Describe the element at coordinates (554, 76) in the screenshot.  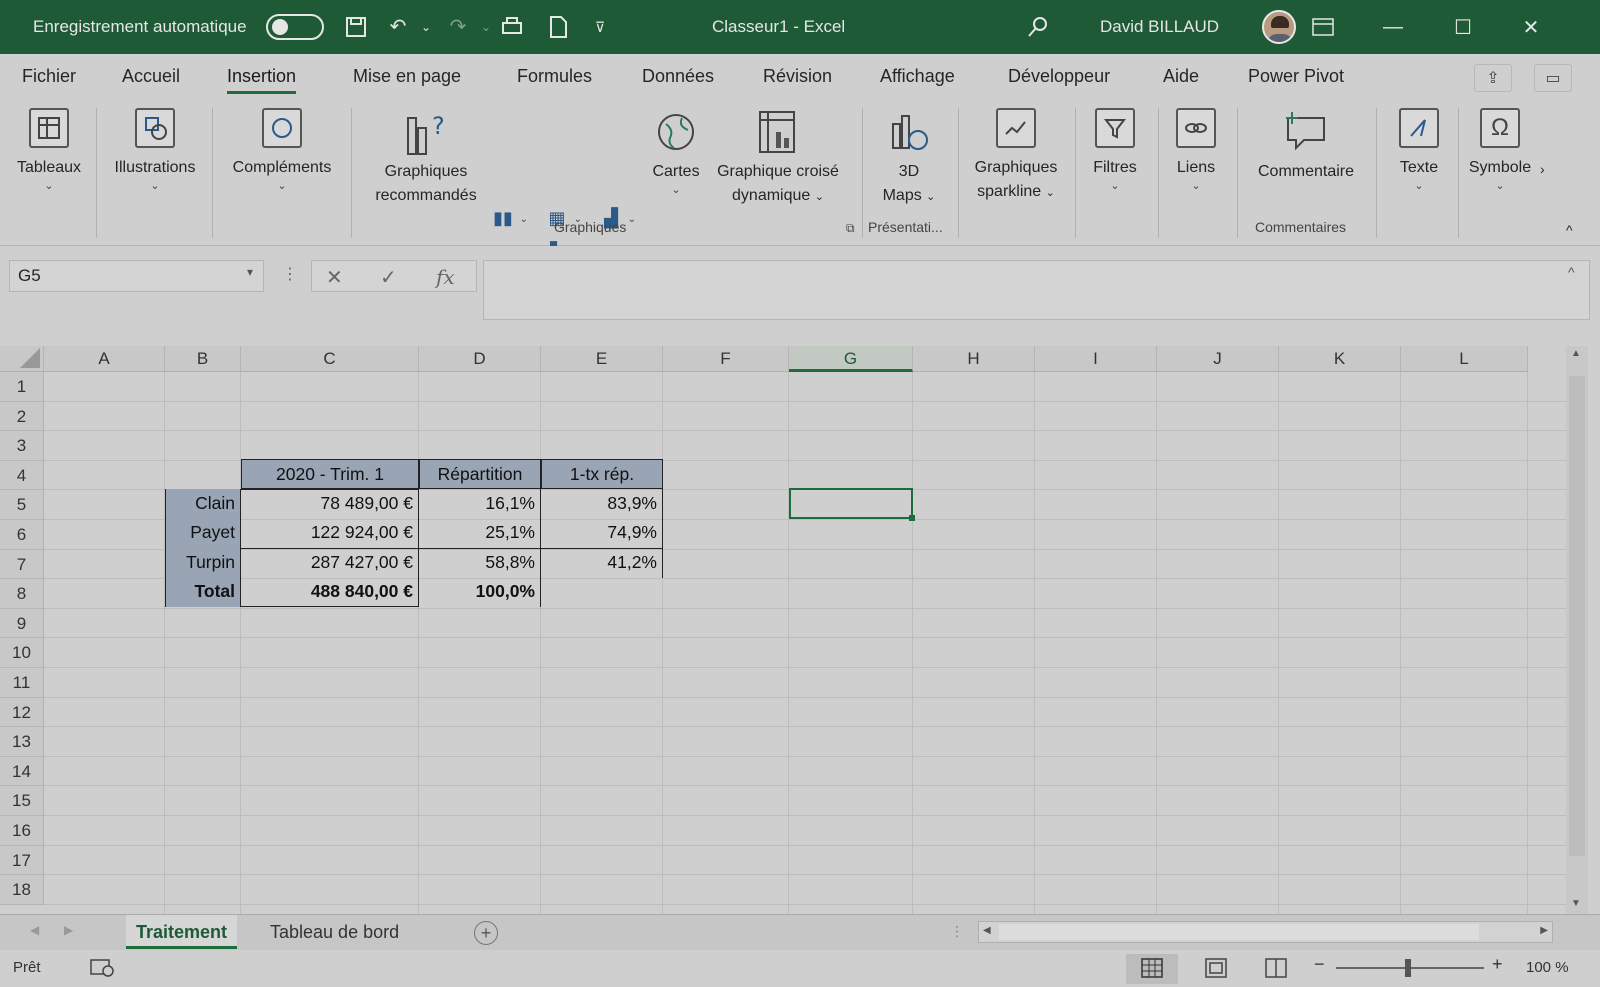
I see `tab-formules: Formules` at that location.